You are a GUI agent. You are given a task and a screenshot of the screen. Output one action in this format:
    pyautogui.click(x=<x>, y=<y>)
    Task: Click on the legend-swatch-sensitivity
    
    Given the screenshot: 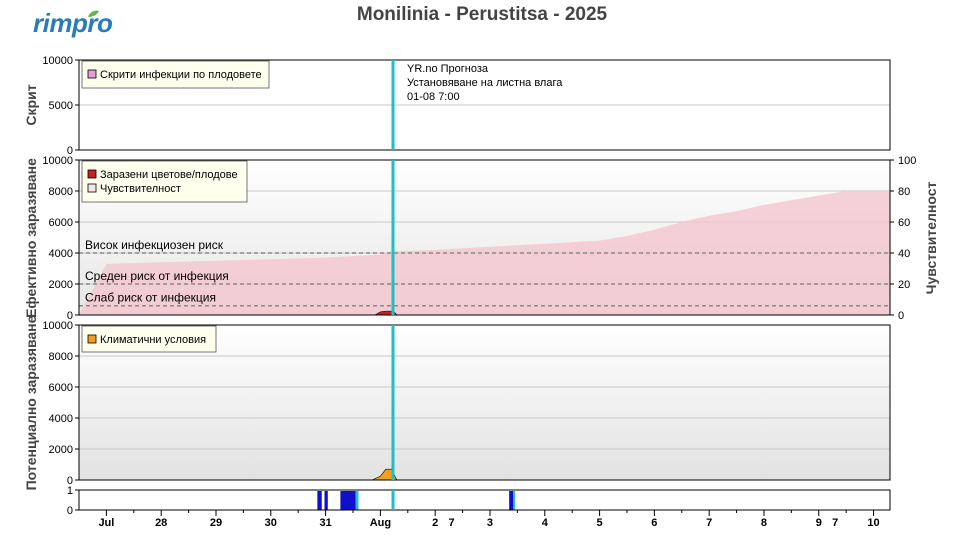 What is the action you would take?
    pyautogui.click(x=92, y=188)
    